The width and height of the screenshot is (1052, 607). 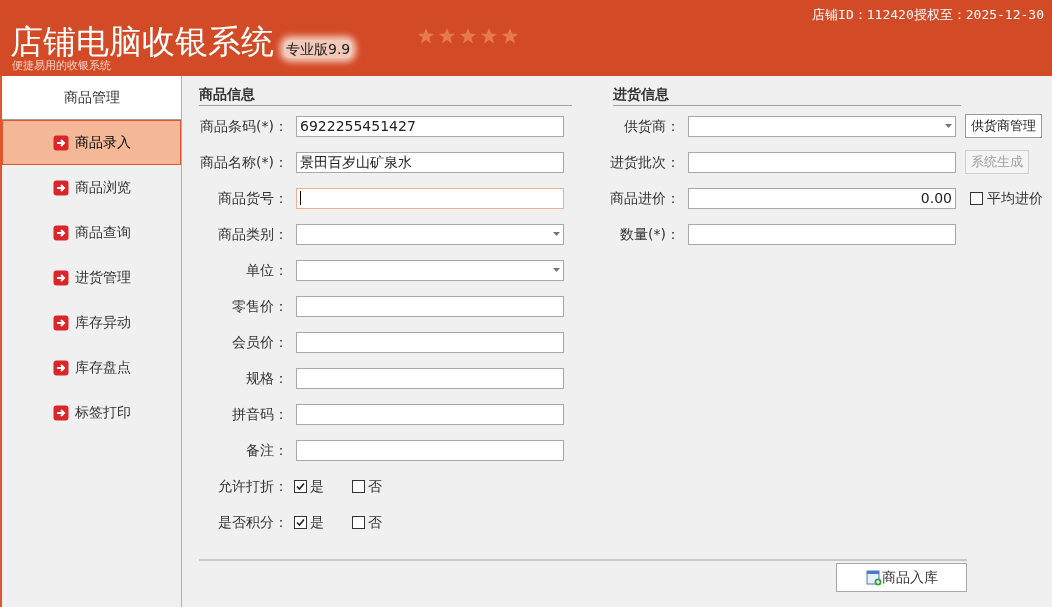 I want to click on field-label: 供货商：, so click(x=651, y=126).